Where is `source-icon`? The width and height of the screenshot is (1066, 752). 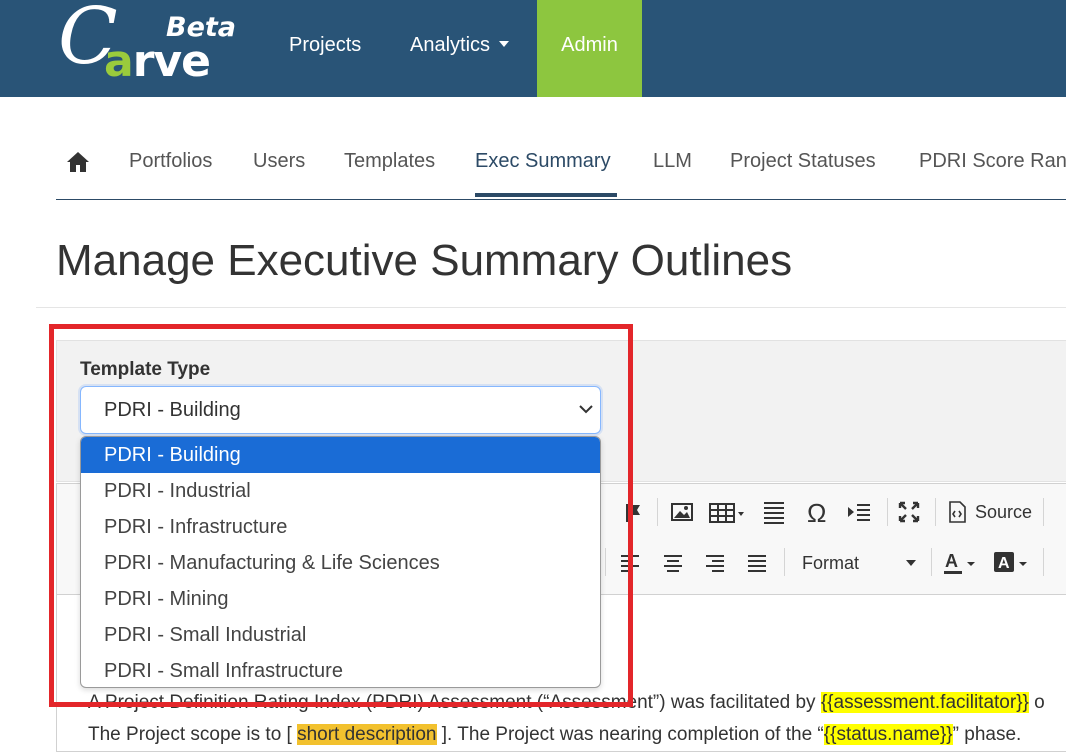 source-icon is located at coordinates (957, 512).